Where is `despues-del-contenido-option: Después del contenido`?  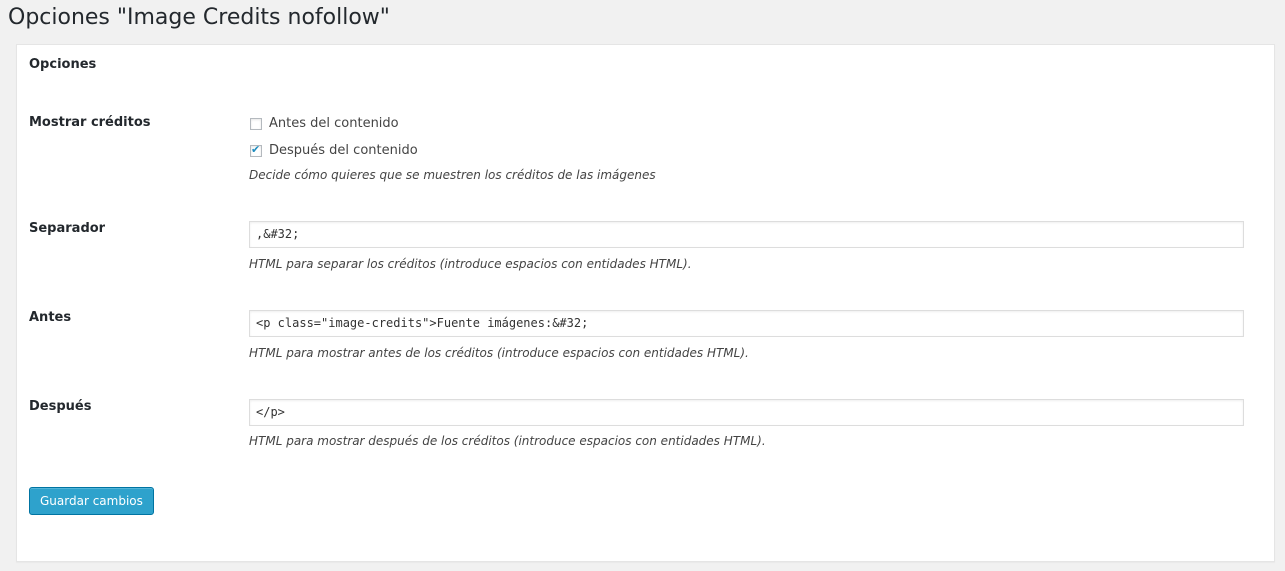
despues-del-contenido-option: Después del contenido is located at coordinates (334, 150).